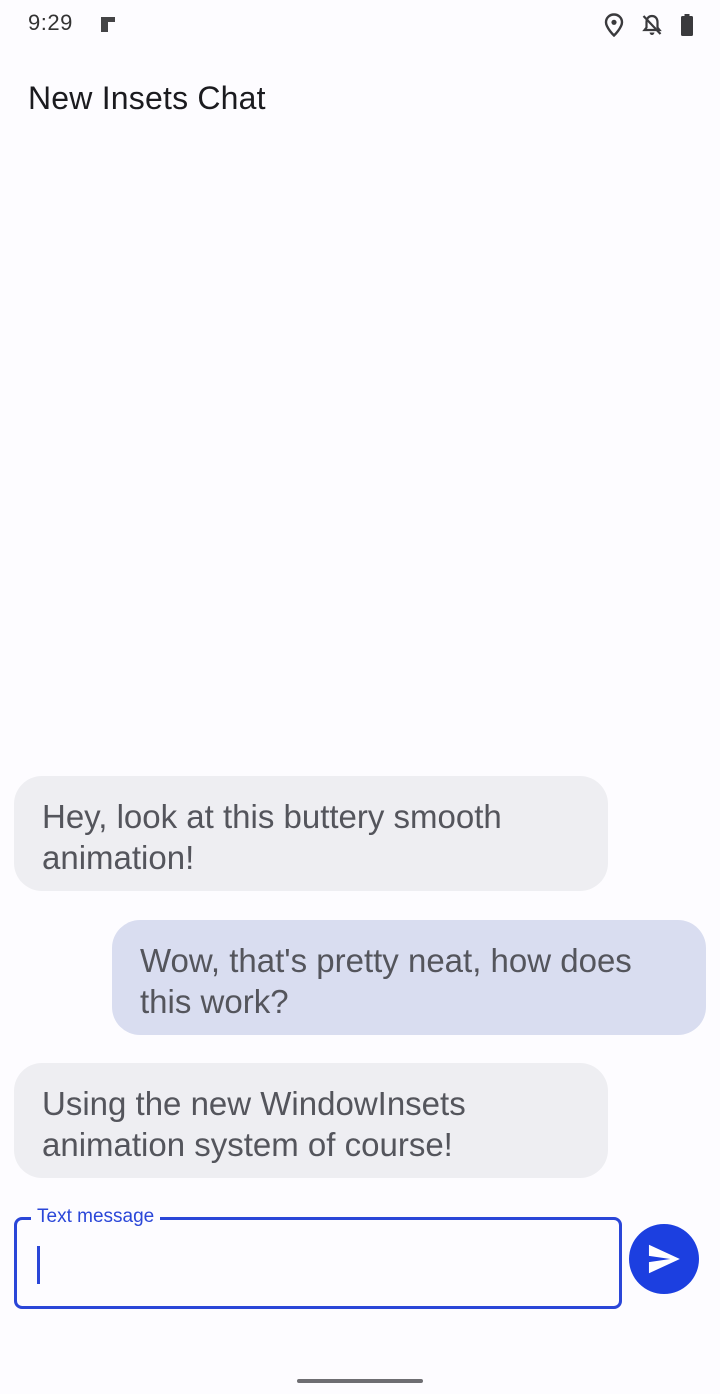  I want to click on status-icons, so click(649, 25).